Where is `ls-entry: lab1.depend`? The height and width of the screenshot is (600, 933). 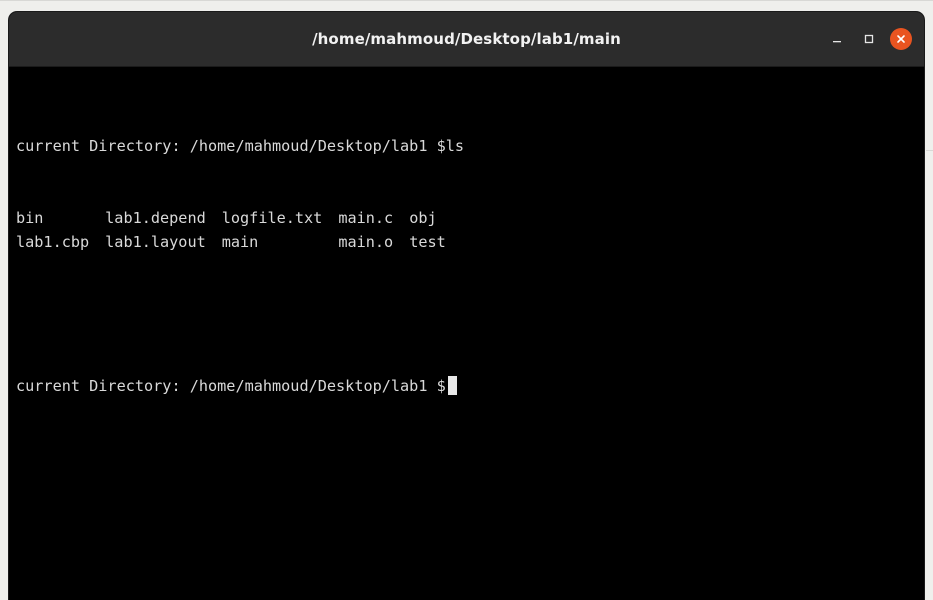
ls-entry: lab1.depend is located at coordinates (155, 218).